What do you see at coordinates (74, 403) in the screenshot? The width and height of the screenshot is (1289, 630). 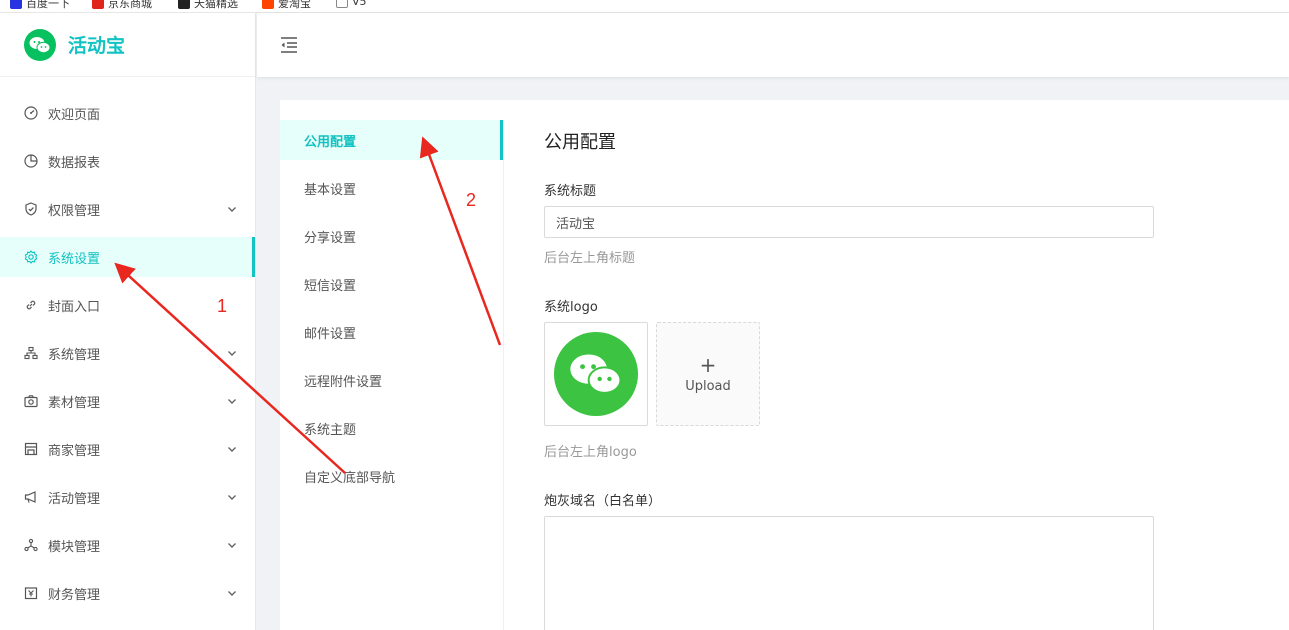 I see `sidebar-item-label: 素材管理` at bounding box center [74, 403].